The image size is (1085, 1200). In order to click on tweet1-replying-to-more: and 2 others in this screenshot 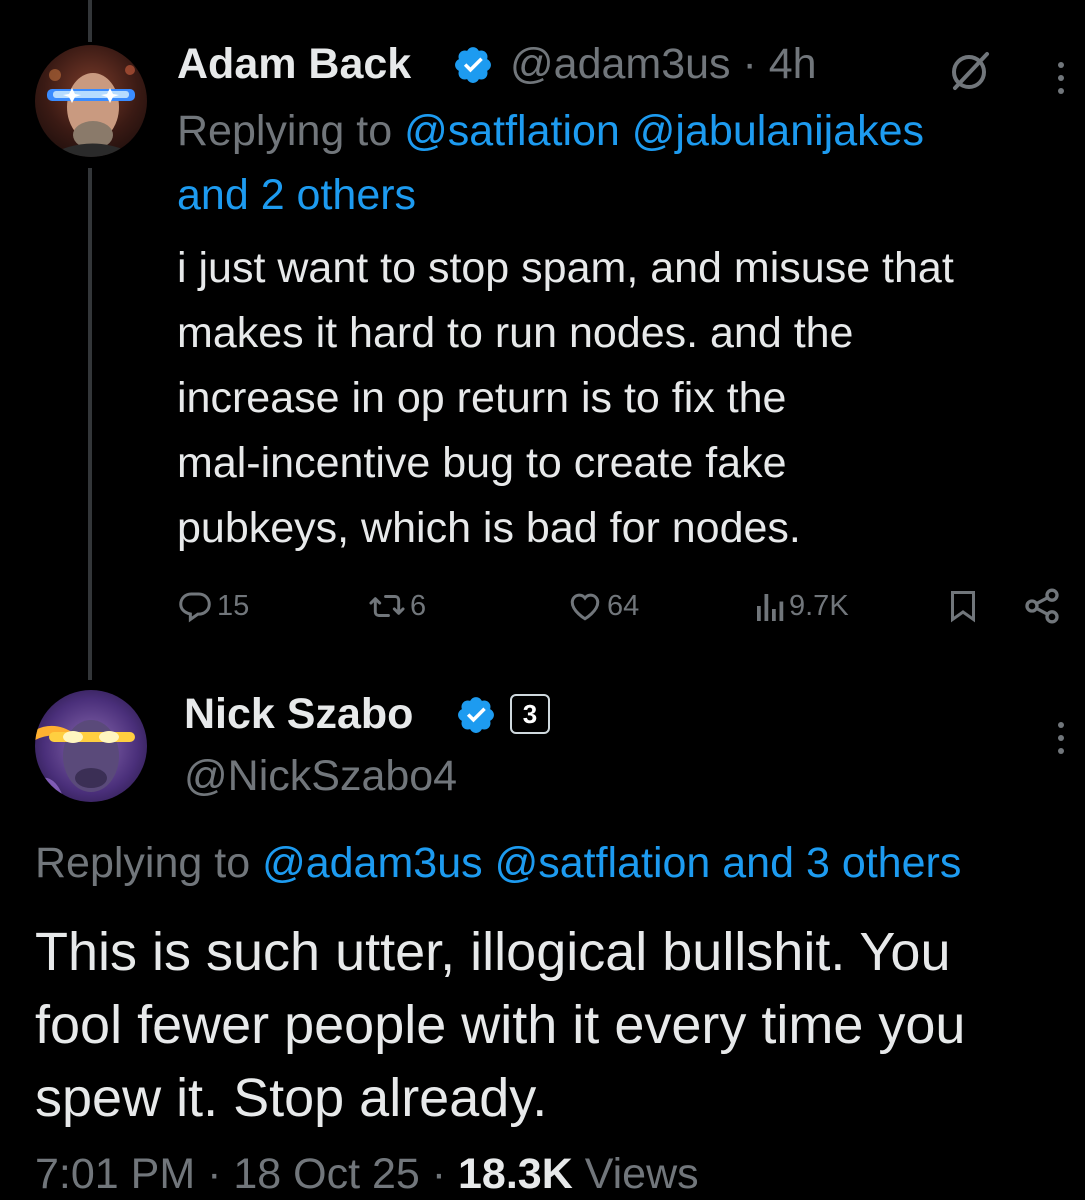, I will do `click(296, 195)`.